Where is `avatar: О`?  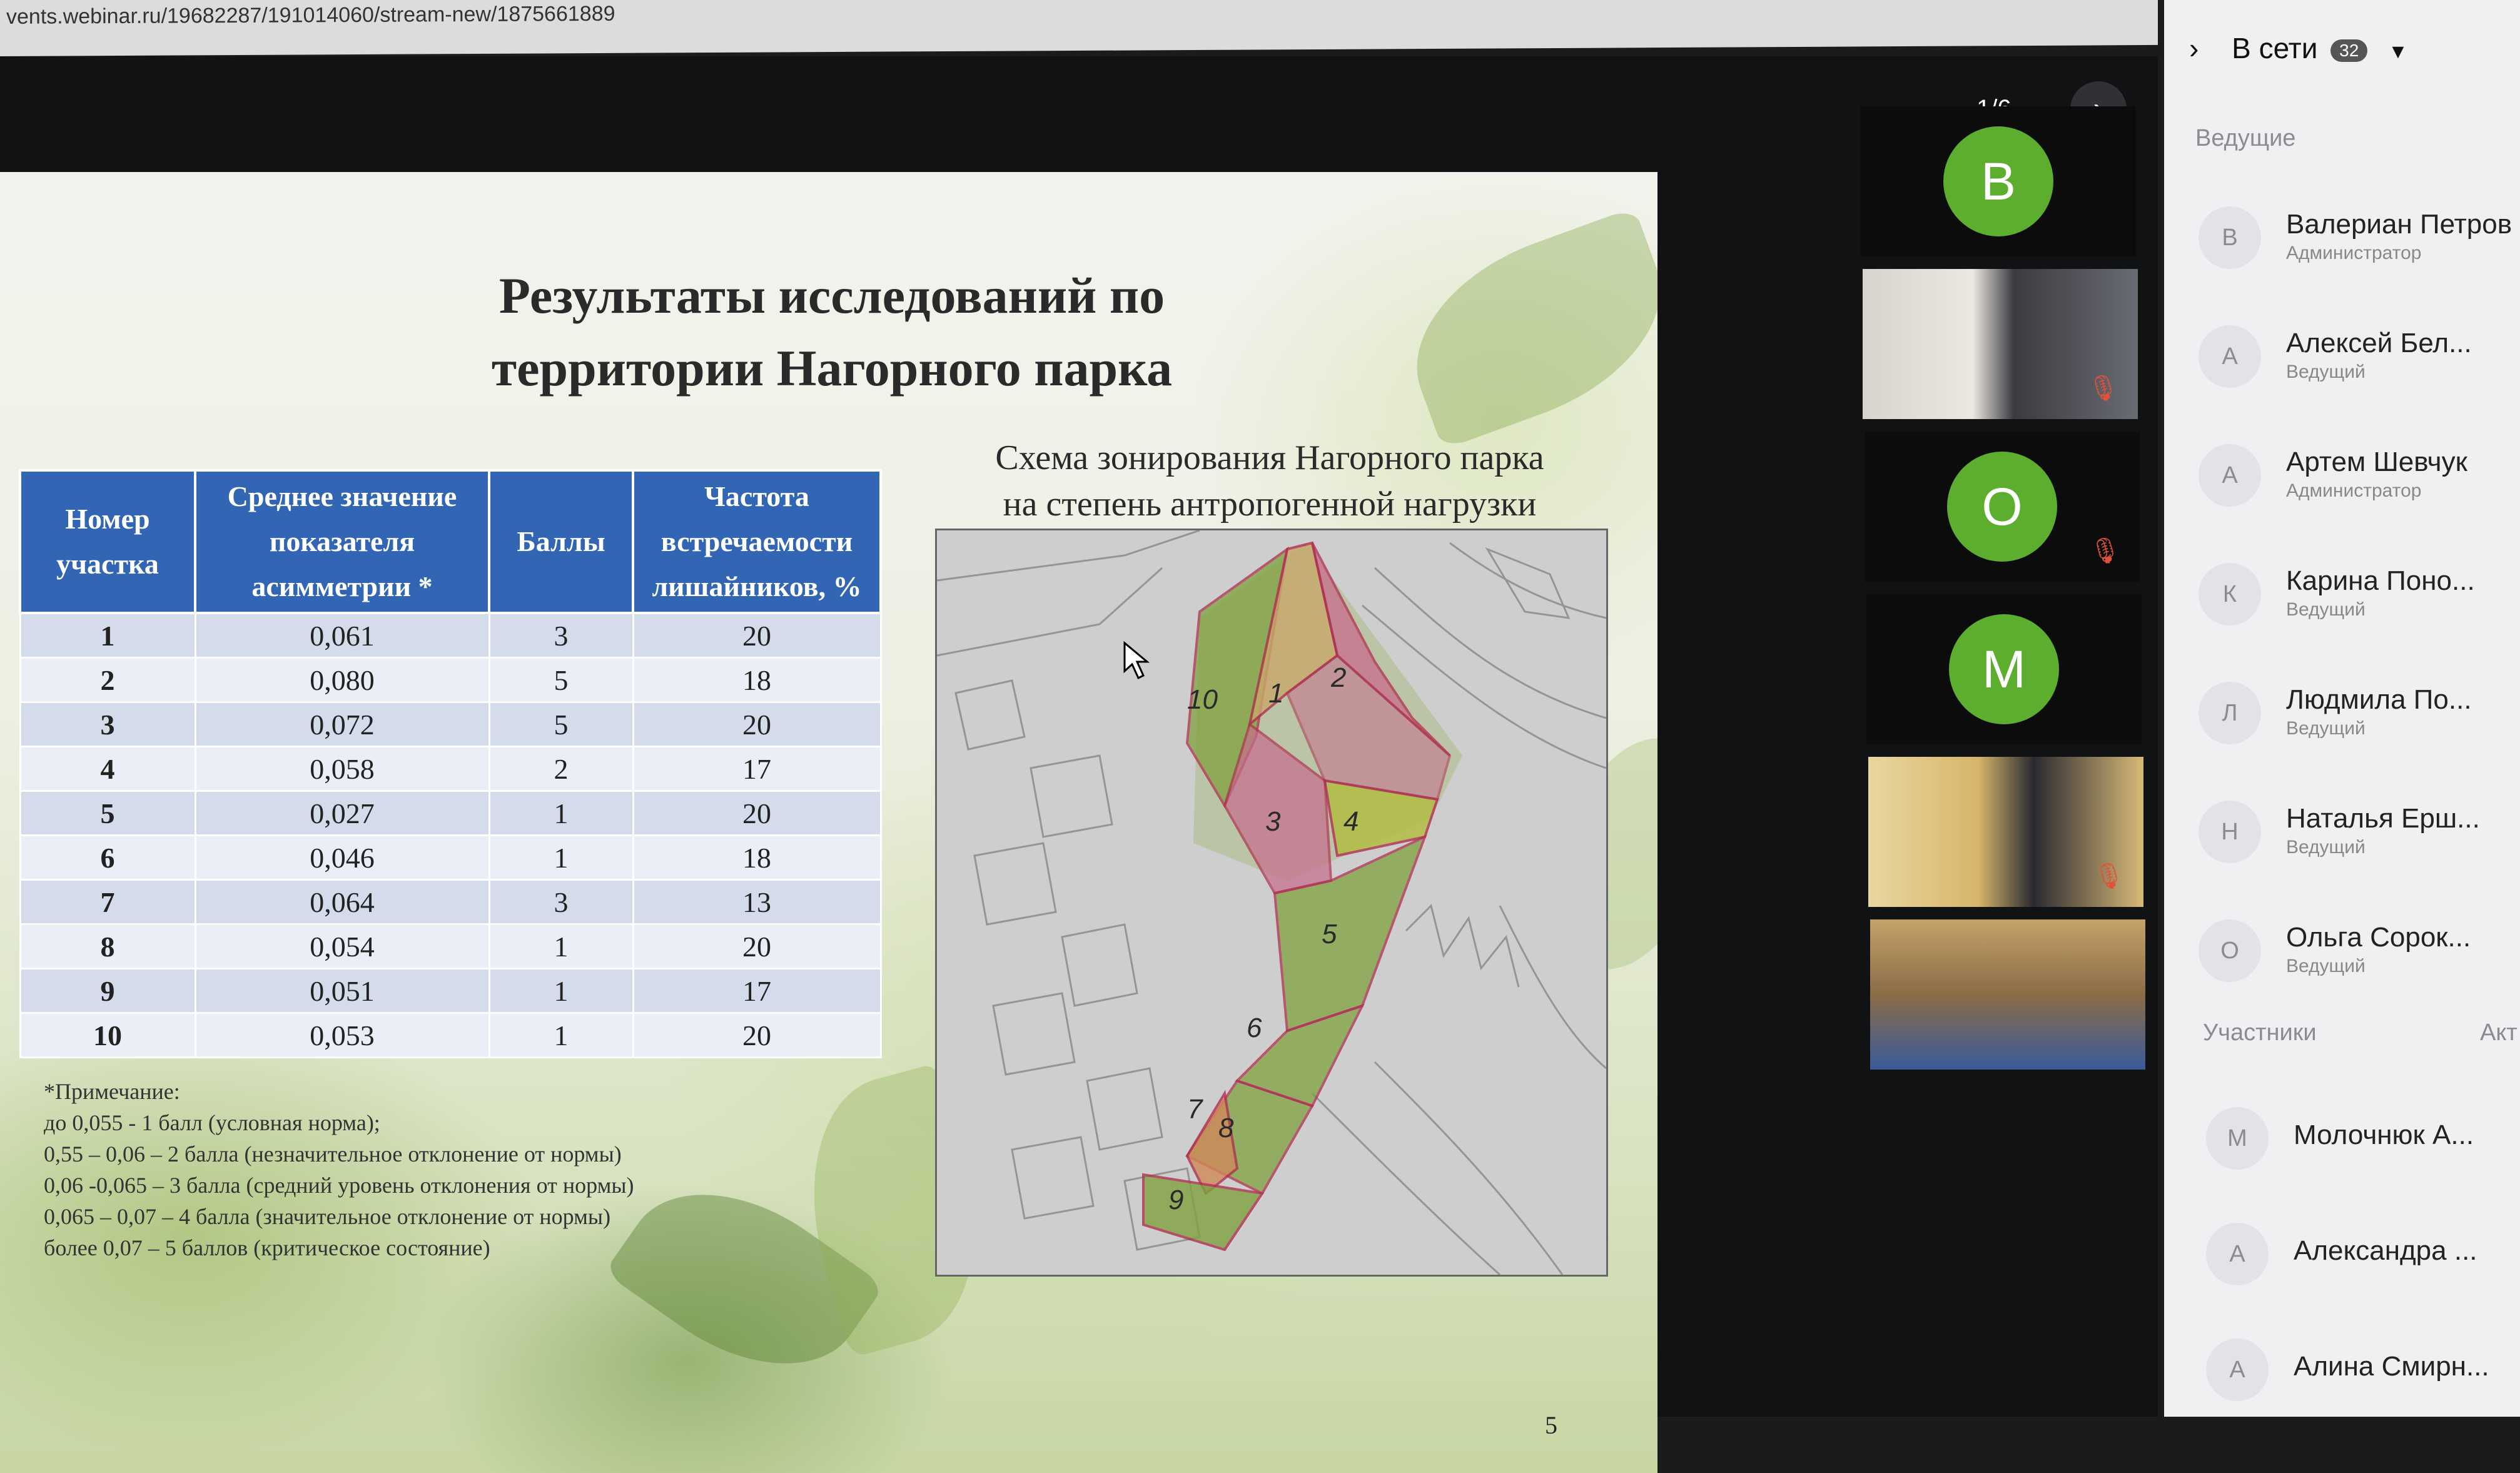
avatar: О is located at coordinates (2002, 507).